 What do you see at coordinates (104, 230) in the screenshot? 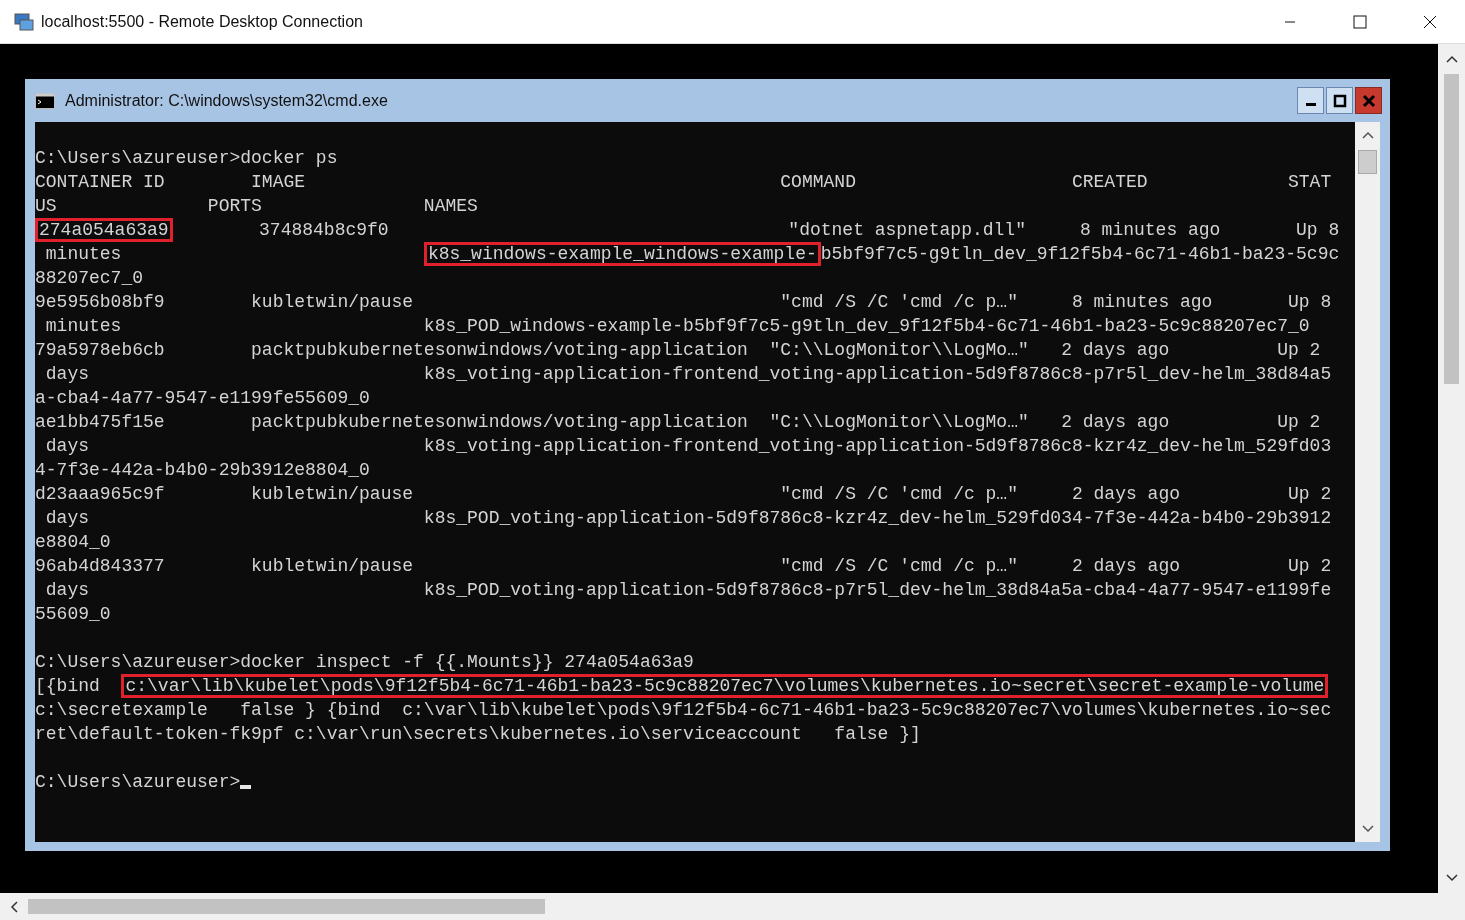
I see `highlighted-text: 274a054a63a9` at bounding box center [104, 230].